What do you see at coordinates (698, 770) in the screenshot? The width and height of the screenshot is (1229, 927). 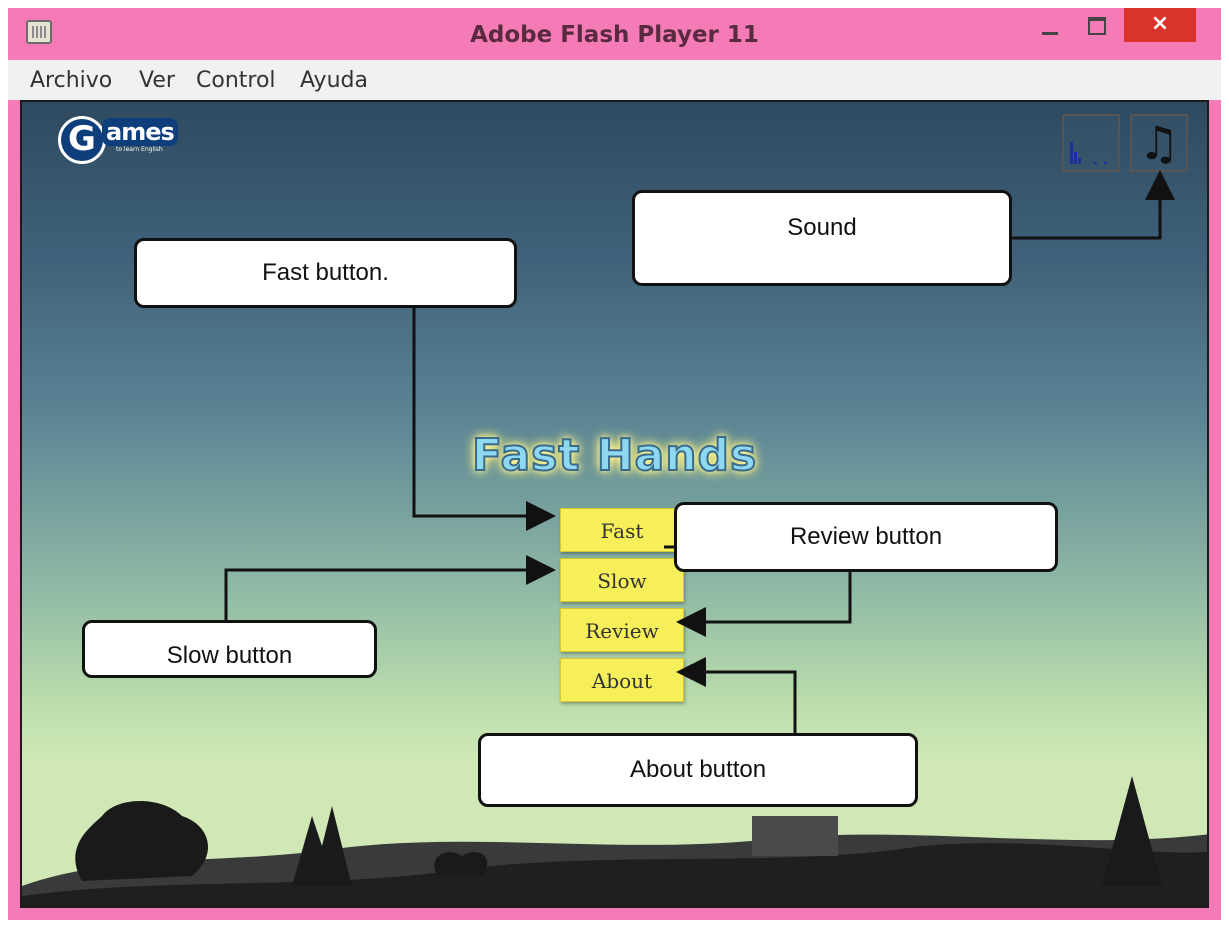 I see `about-callout: About button` at bounding box center [698, 770].